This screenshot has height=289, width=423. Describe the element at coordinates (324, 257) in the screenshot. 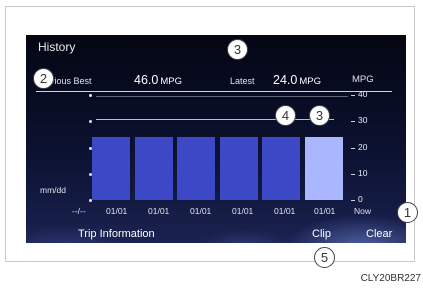

I see `callout-5: 5` at that location.